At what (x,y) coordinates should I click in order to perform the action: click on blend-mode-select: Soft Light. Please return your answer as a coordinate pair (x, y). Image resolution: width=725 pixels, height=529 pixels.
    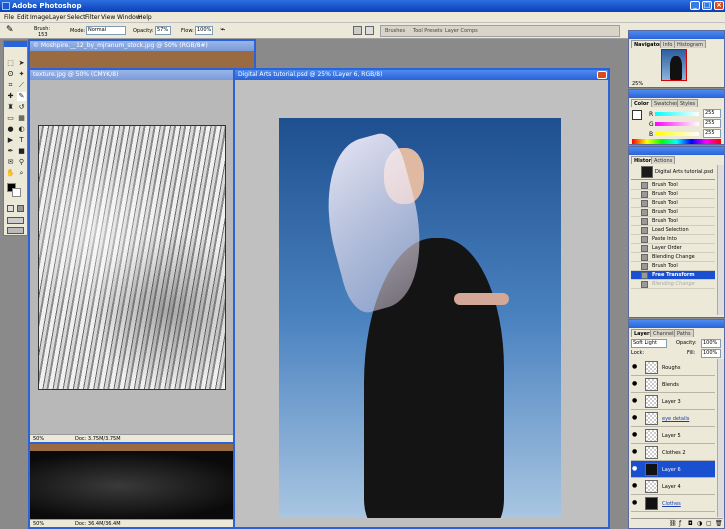
    Looking at the image, I should click on (649, 343).